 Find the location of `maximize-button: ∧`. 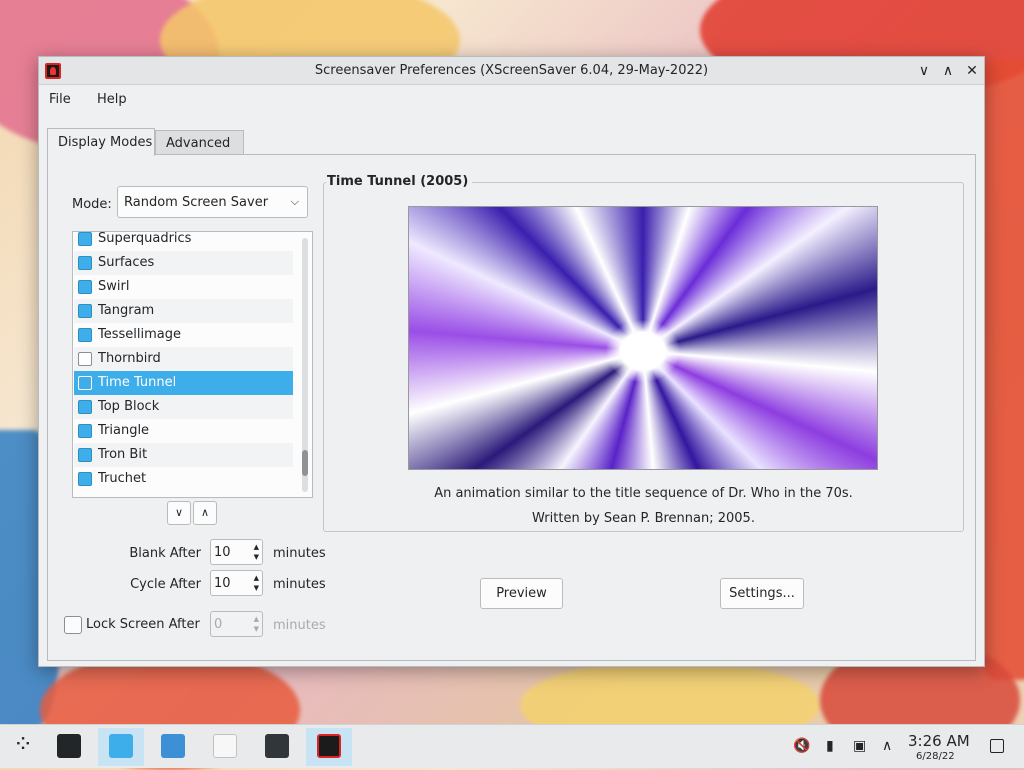

maximize-button: ∧ is located at coordinates (948, 71).